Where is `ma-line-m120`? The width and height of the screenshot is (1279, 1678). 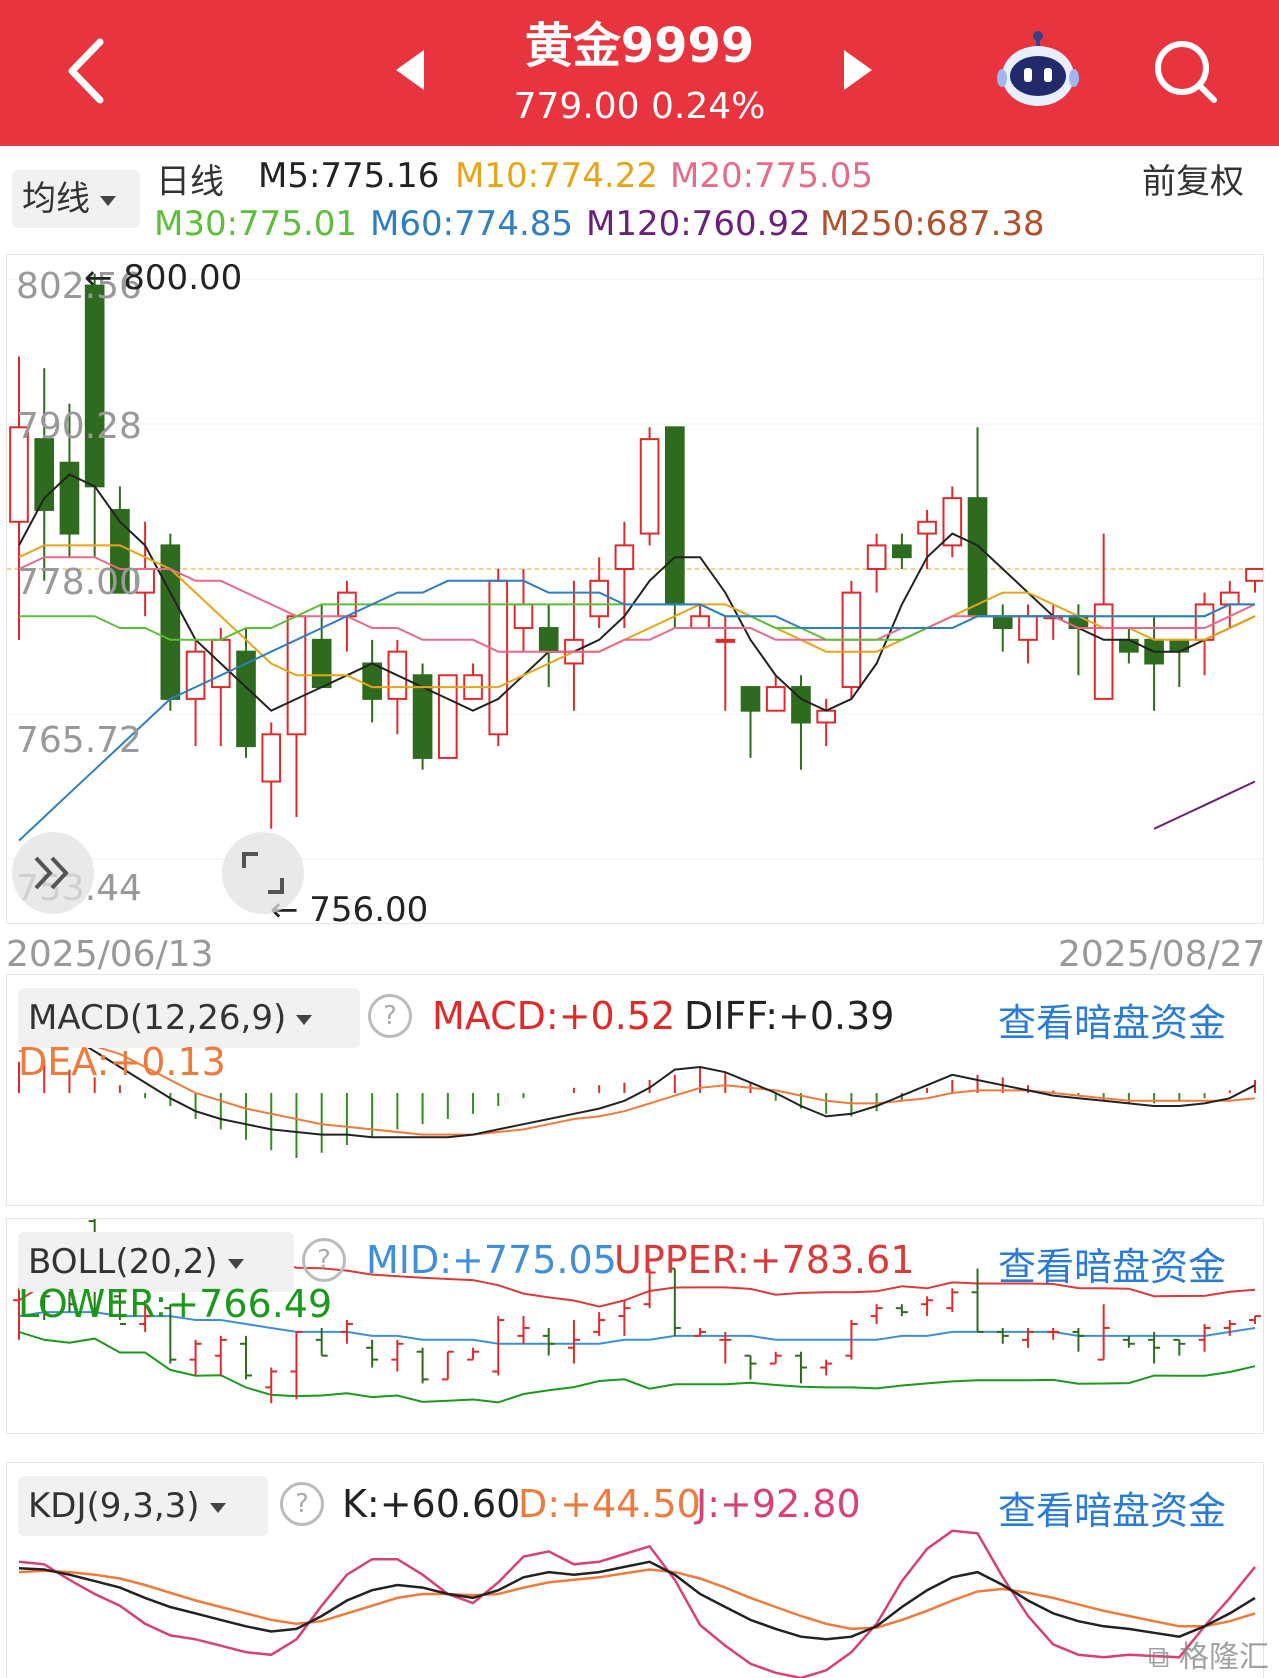 ma-line-m120 is located at coordinates (1204, 805).